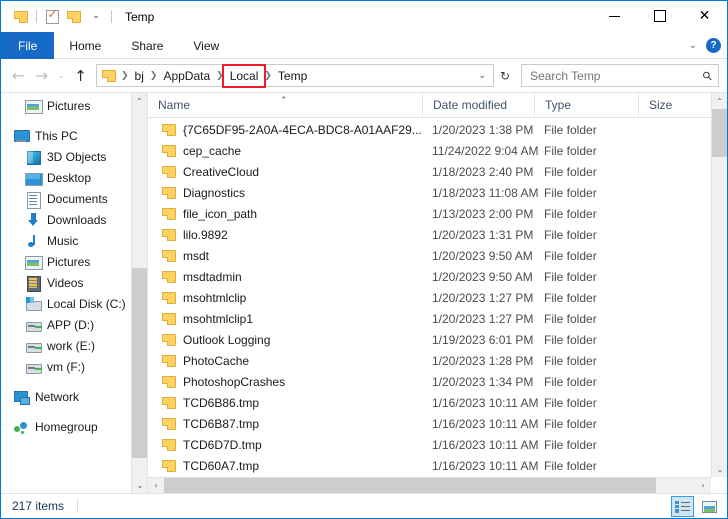 The width and height of the screenshot is (728, 519). What do you see at coordinates (429, 276) in the screenshot?
I see `table-row: msdtadmin 1/20/2023 9:50 AM File folder` at bounding box center [429, 276].